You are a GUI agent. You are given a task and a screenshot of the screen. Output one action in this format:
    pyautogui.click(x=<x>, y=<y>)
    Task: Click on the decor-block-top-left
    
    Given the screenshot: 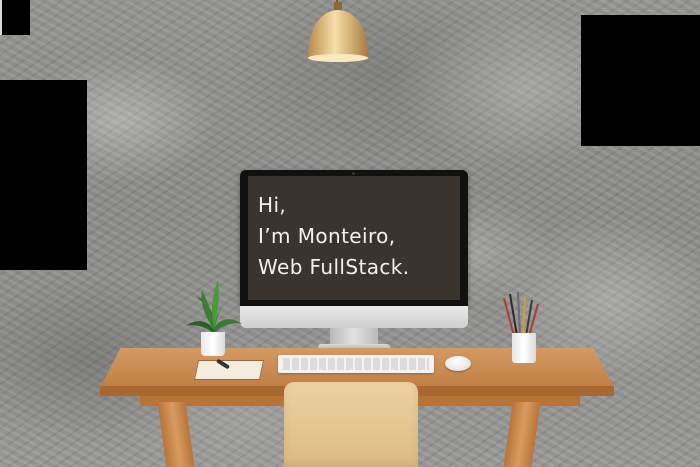 What is the action you would take?
    pyautogui.click(x=15, y=17)
    